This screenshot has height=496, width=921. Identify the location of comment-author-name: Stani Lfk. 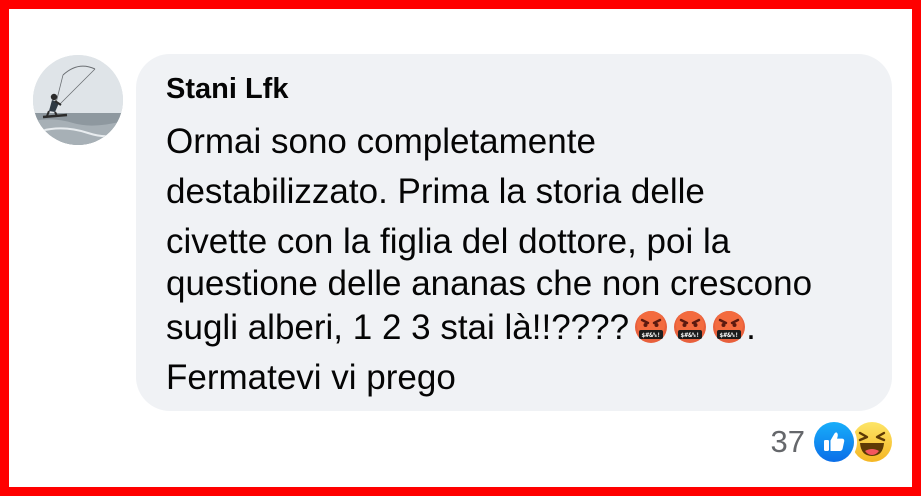
(227, 89).